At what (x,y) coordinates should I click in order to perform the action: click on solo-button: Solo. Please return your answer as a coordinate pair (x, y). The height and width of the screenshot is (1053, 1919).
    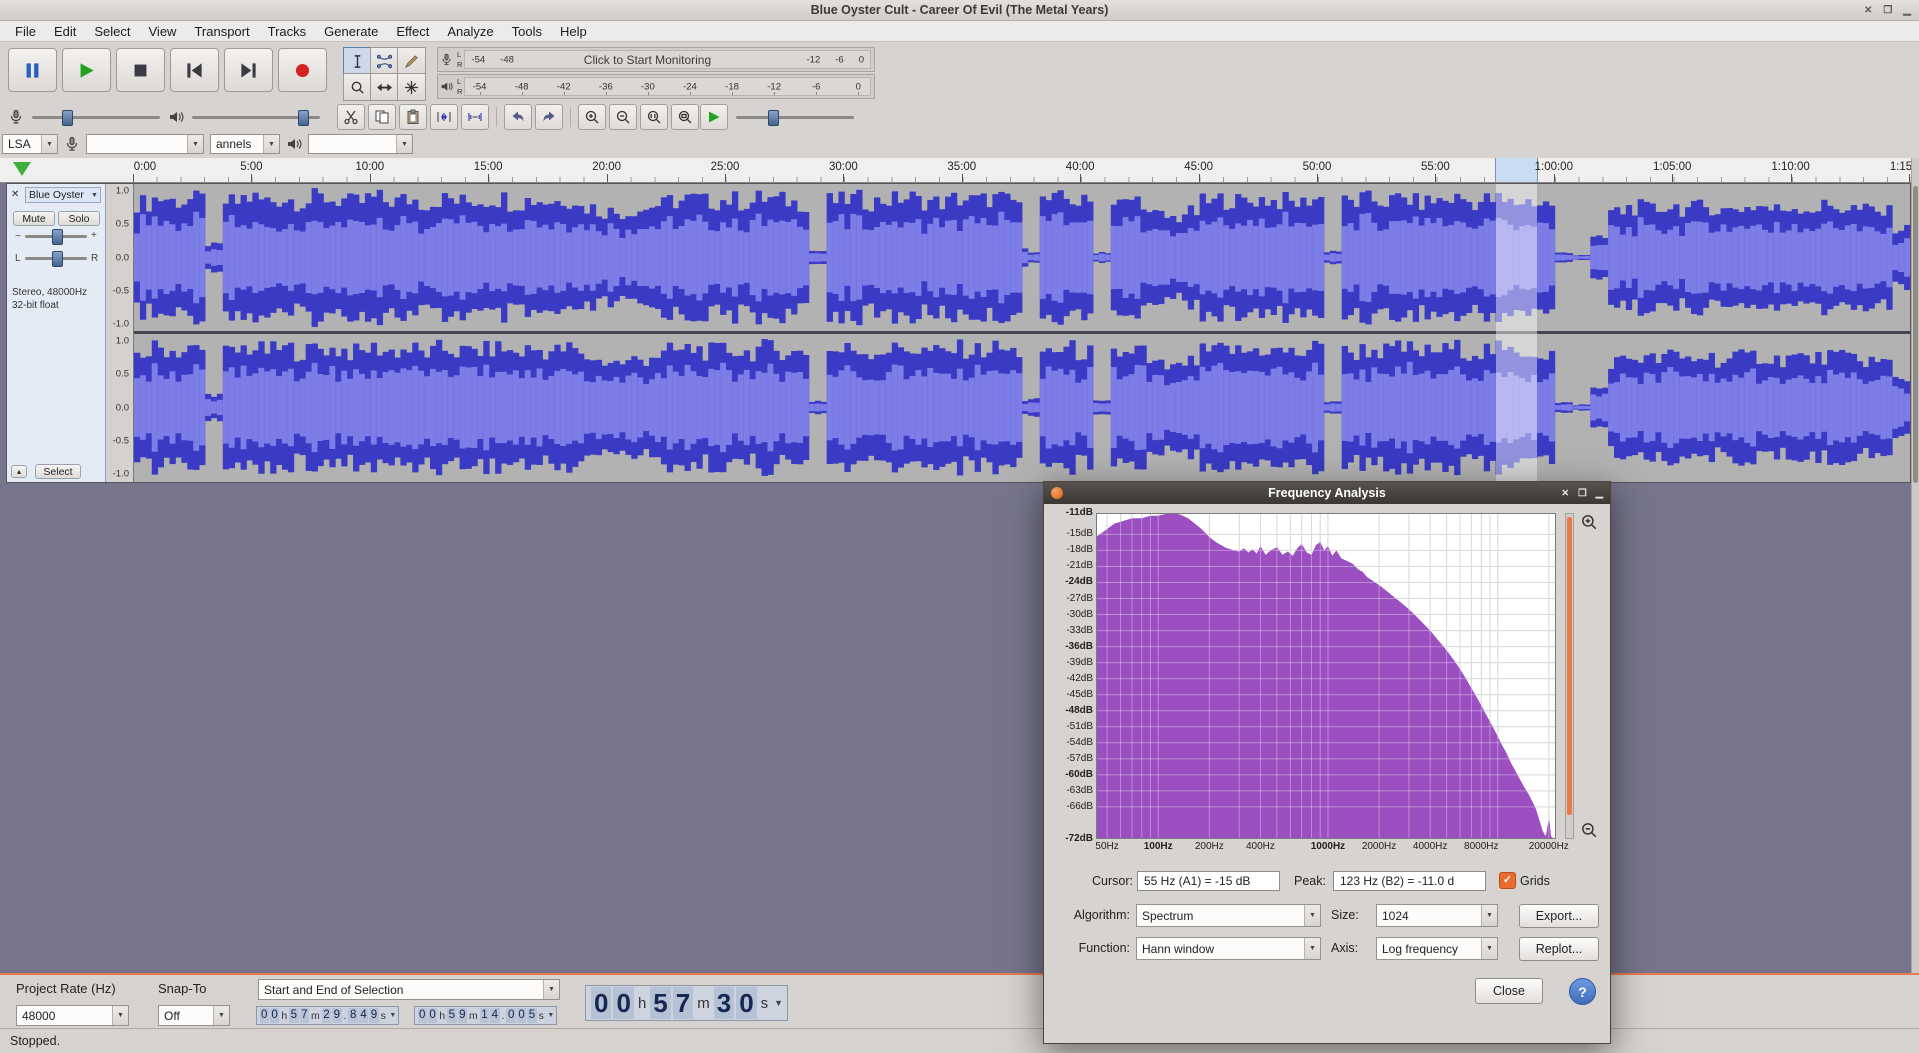
    Looking at the image, I should click on (79, 218).